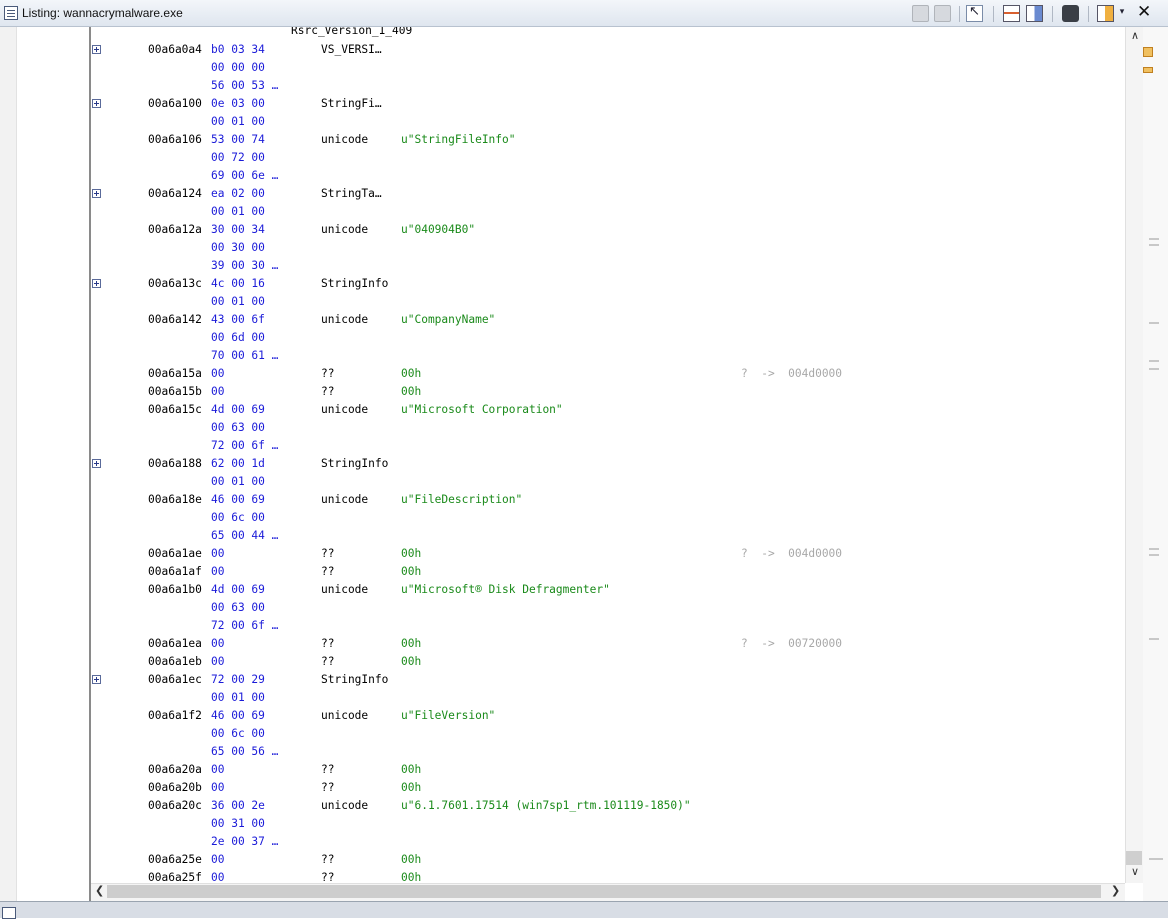 The width and height of the screenshot is (1168, 919). Describe the element at coordinates (175, 194) in the screenshot. I see `row-address: 00a6a124` at that location.